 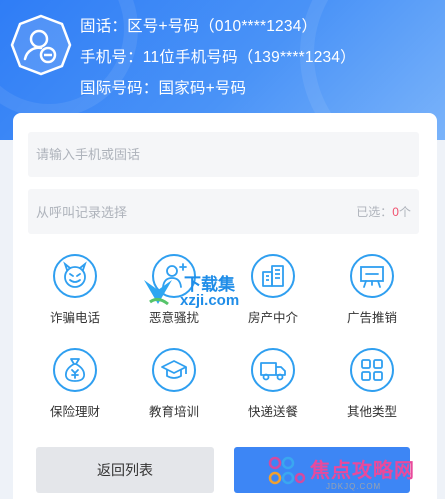 I want to click on category-delivery: 快递送餐, so click(x=273, y=384).